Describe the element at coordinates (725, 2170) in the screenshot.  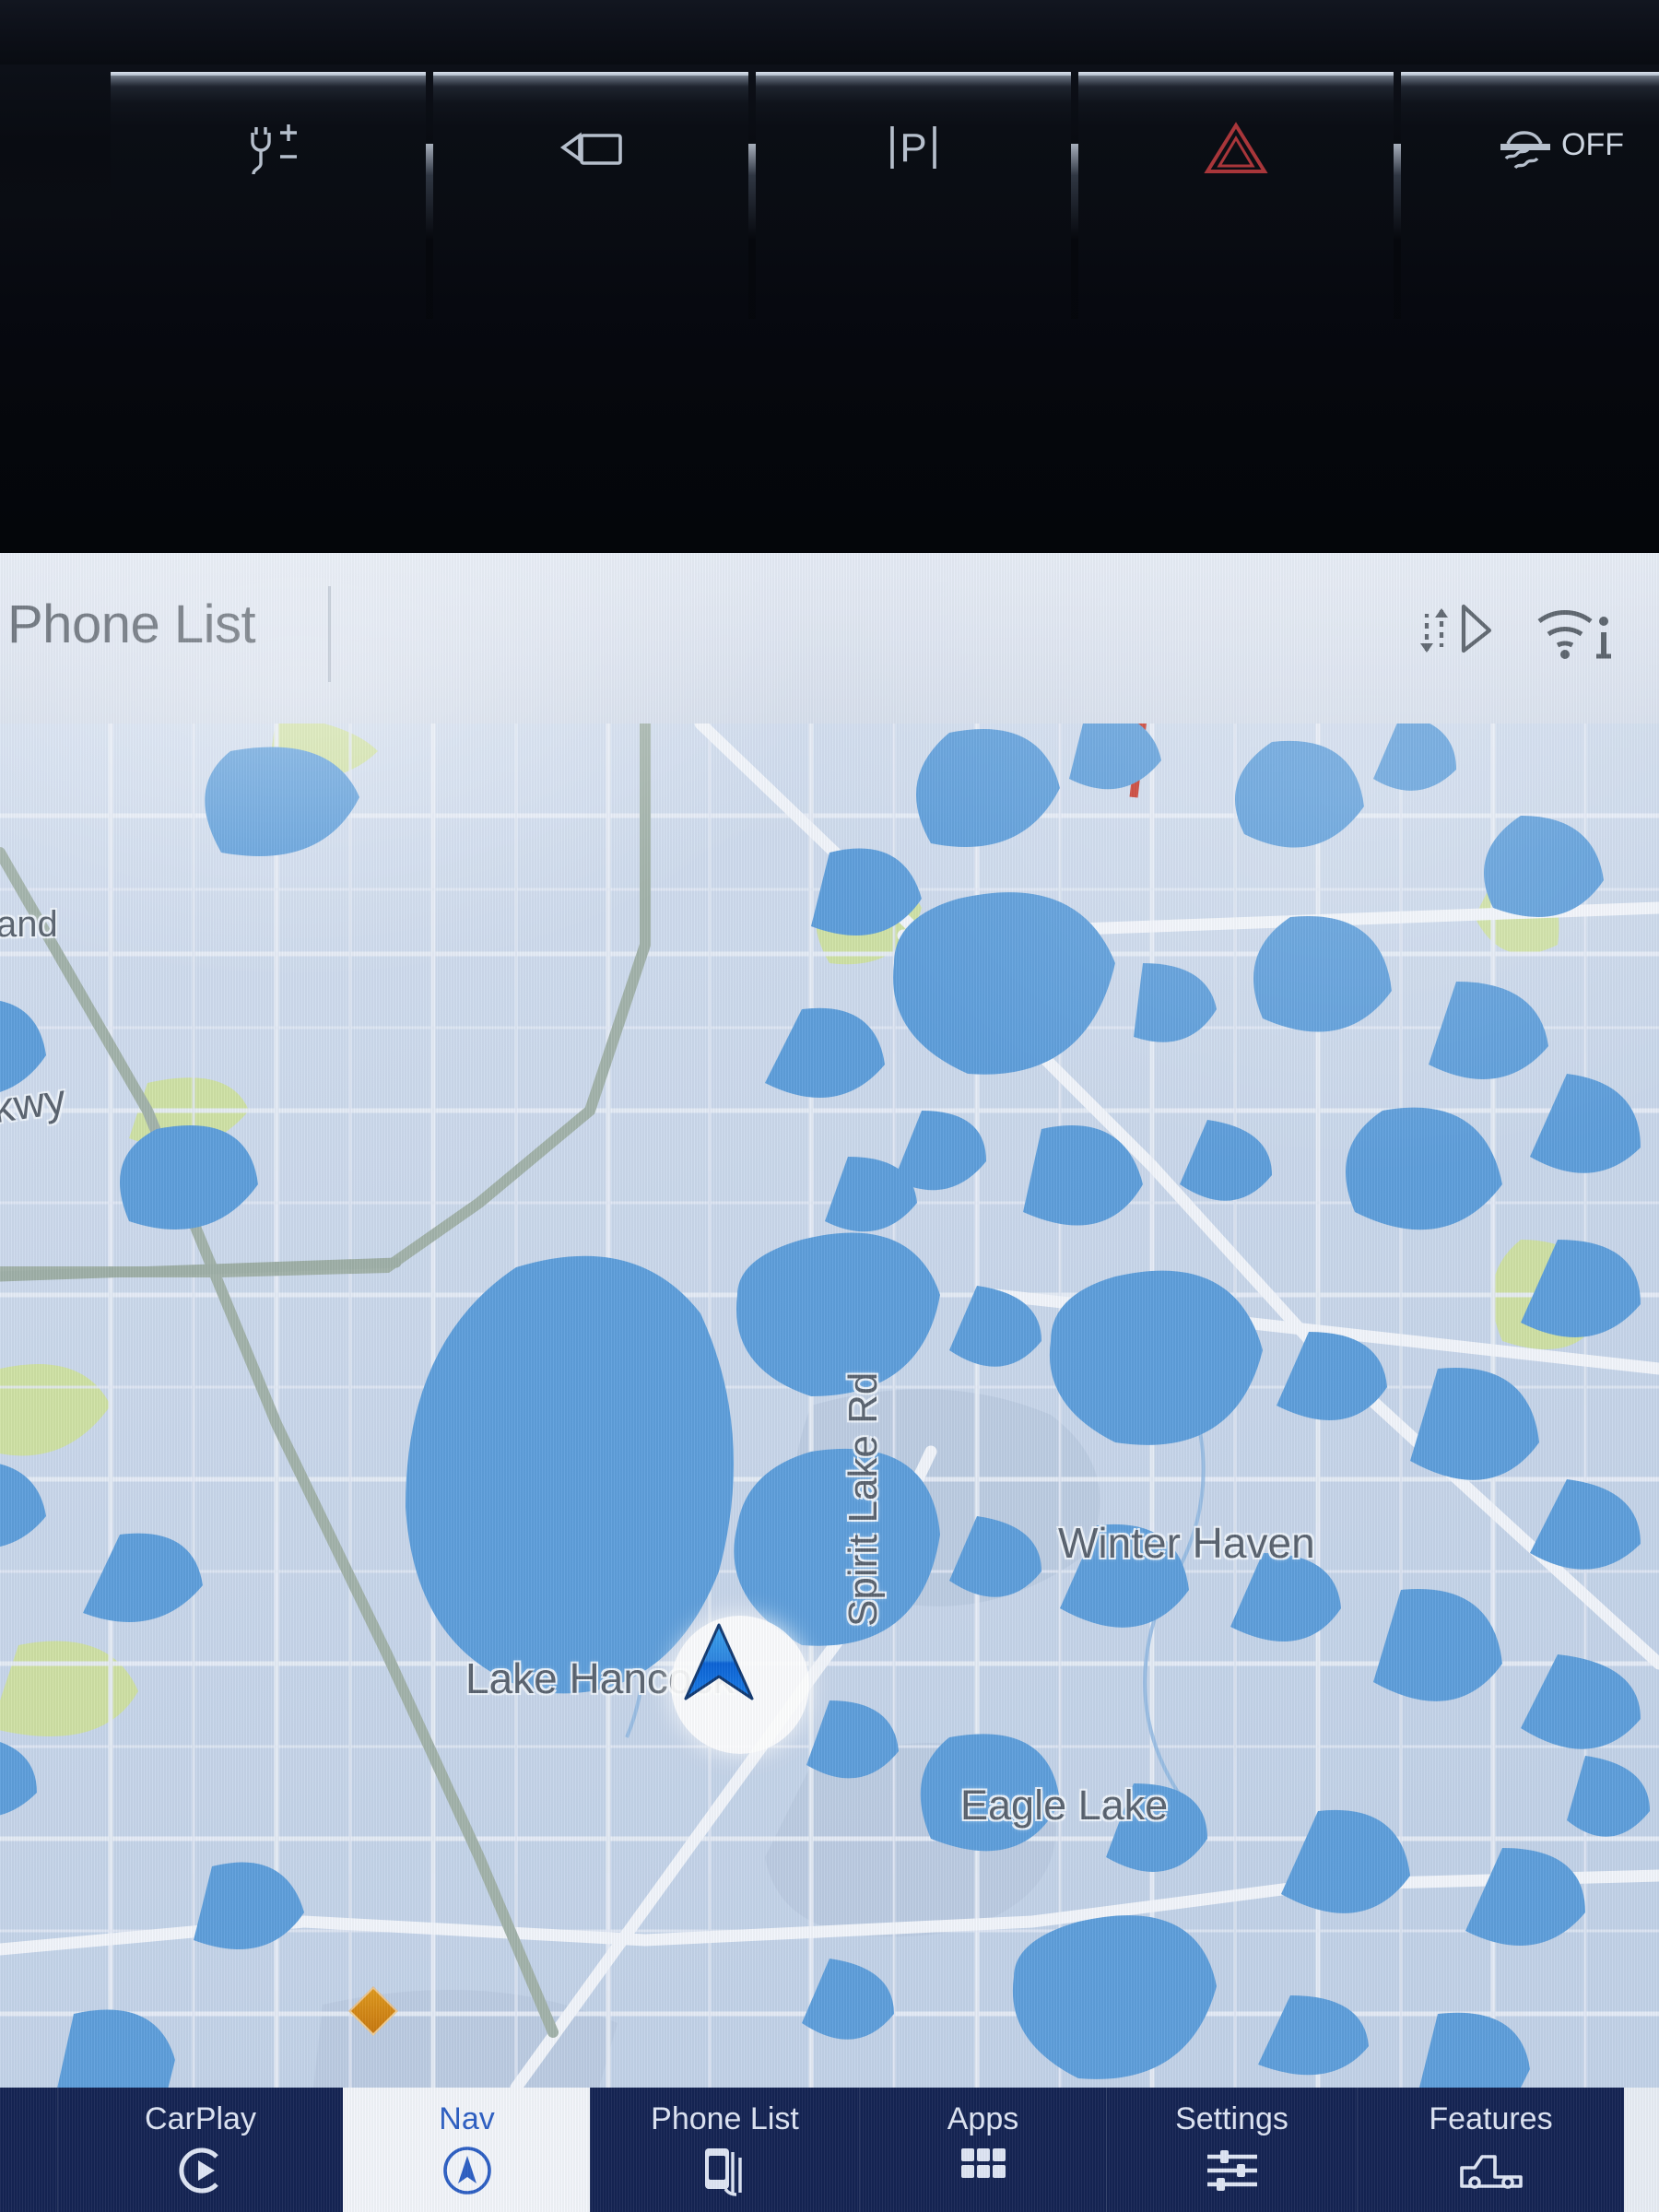
I see `phone-stack-icon` at that location.